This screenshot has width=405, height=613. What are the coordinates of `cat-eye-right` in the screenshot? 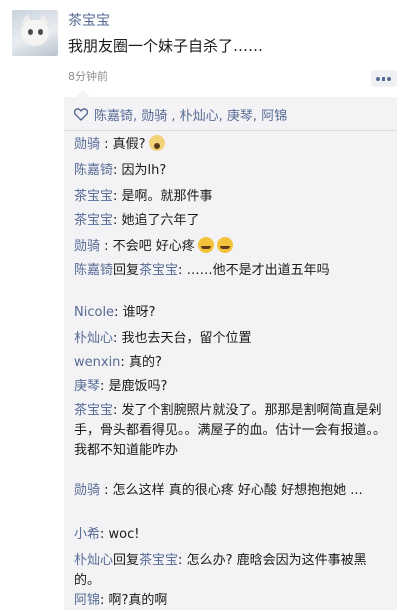 It's located at (40, 32).